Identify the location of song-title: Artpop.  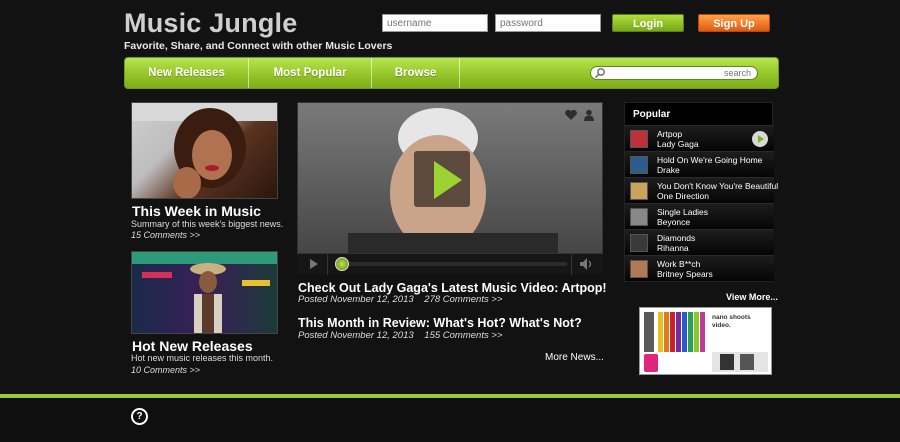
(670, 134).